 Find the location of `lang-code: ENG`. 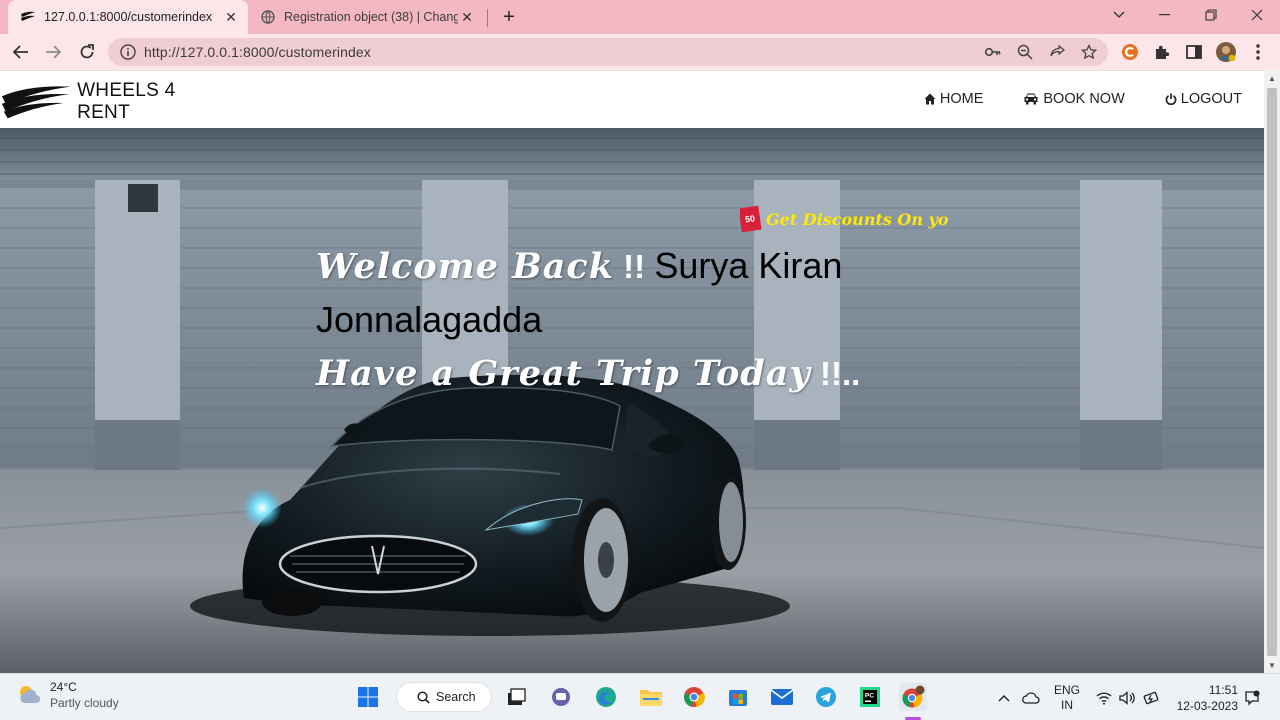

lang-code: ENG is located at coordinates (1067, 689).